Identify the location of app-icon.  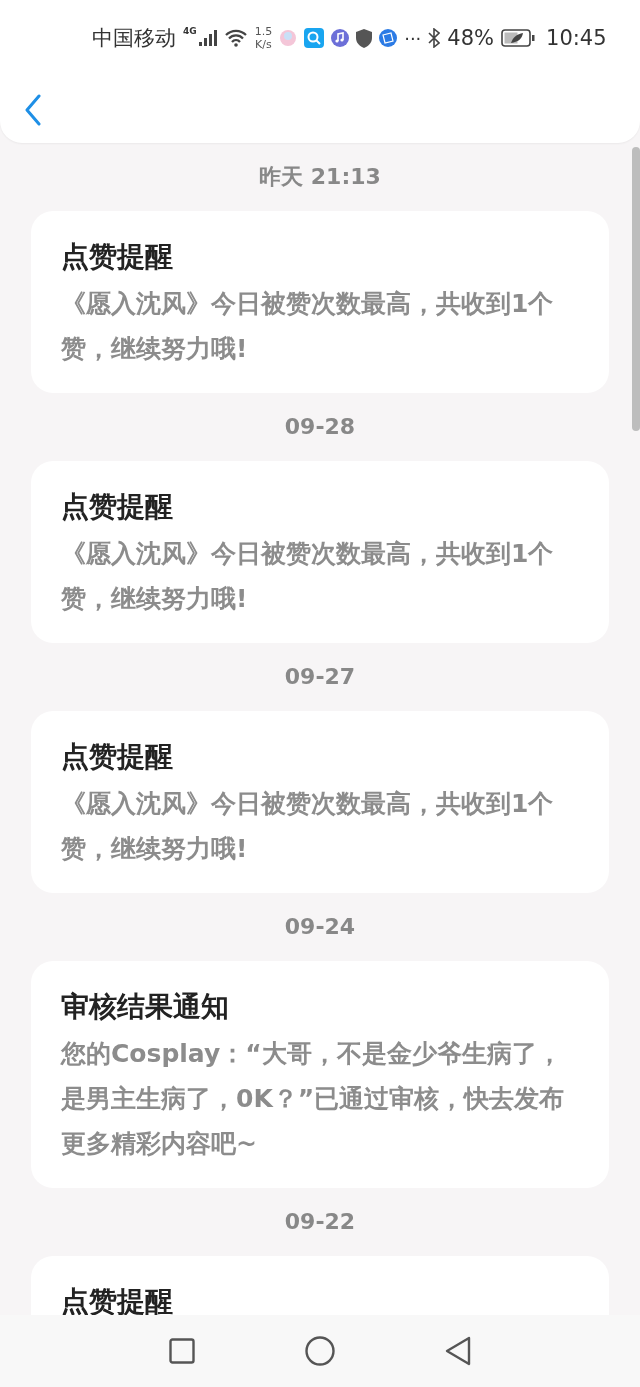
(288, 38).